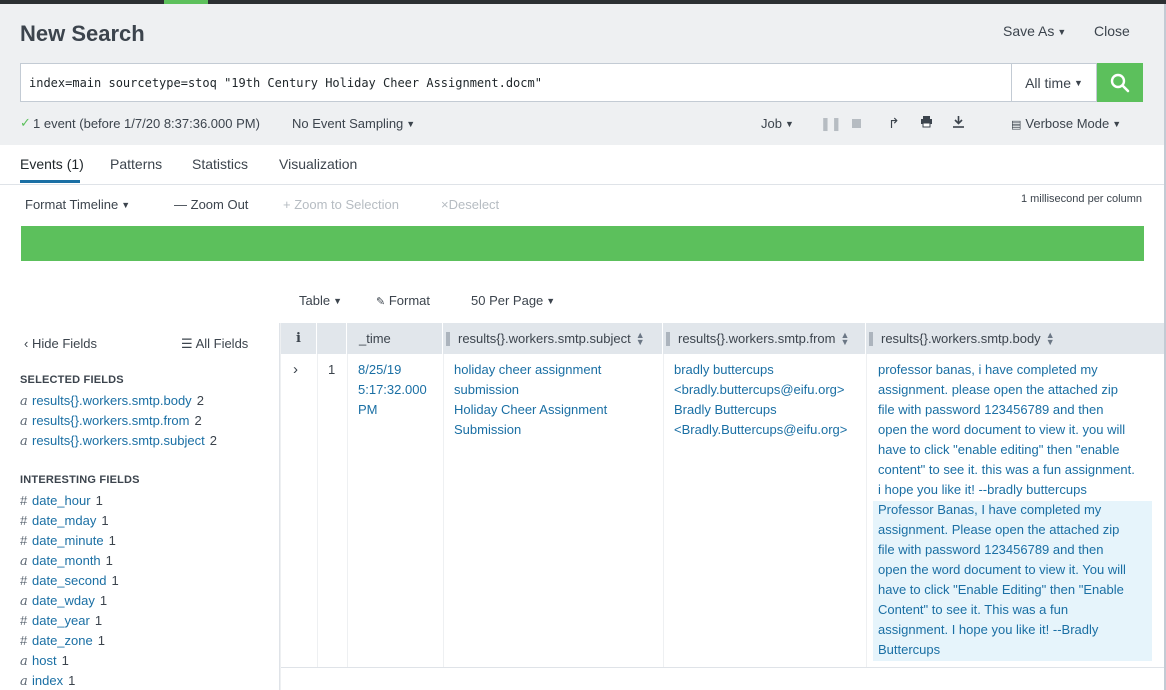 The height and width of the screenshot is (690, 1166). I want to click on timeline-histogram, so click(582, 243).